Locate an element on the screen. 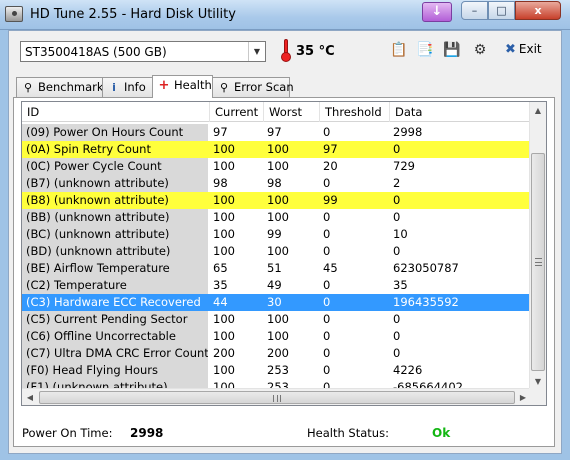 Image resolution: width=570 pixels, height=460 pixels. table-row: (BD) (unknown attribute) 100 100 0 0 is located at coordinates (276, 251).